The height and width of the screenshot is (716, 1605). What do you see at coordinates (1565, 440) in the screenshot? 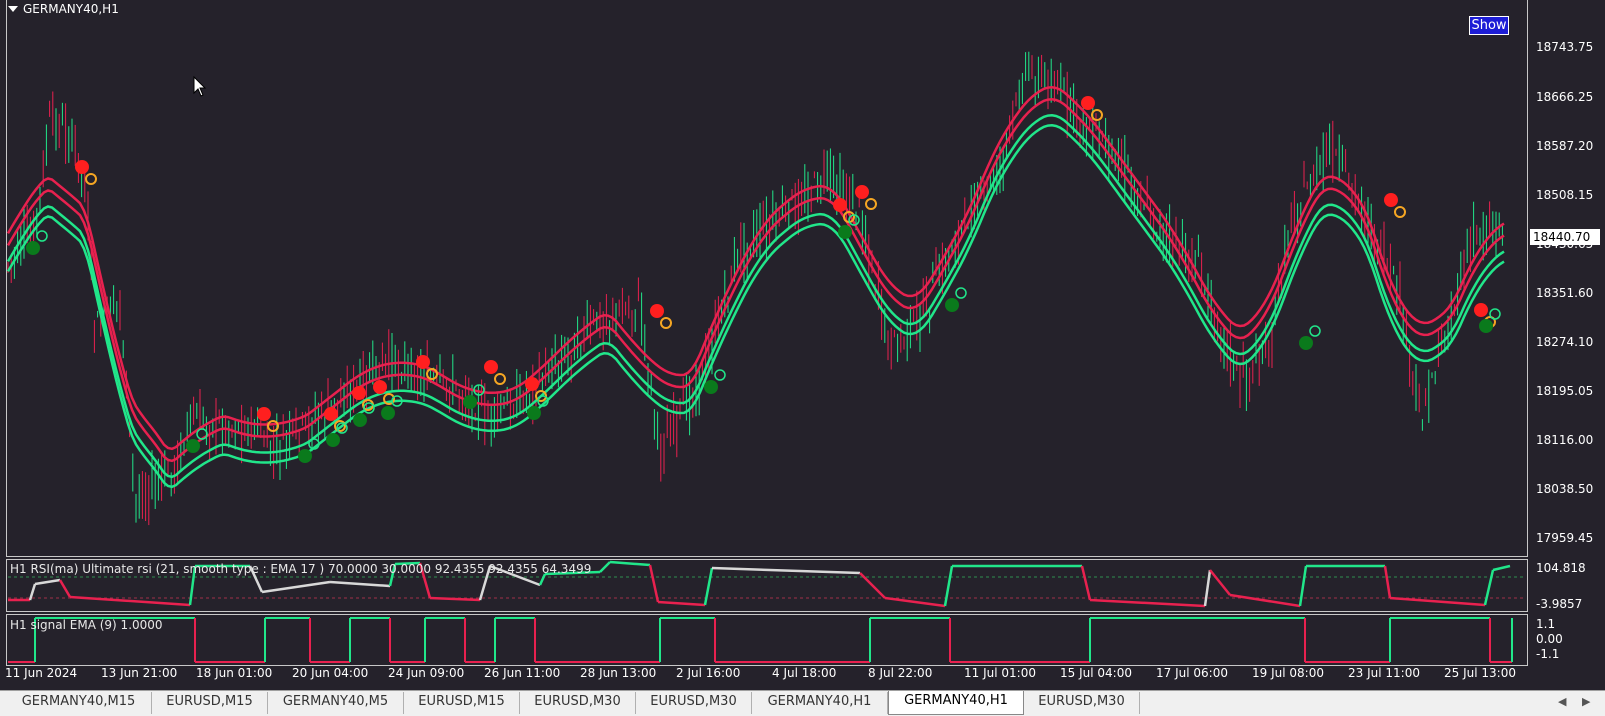
I see `price-label: 18116.00` at bounding box center [1565, 440].